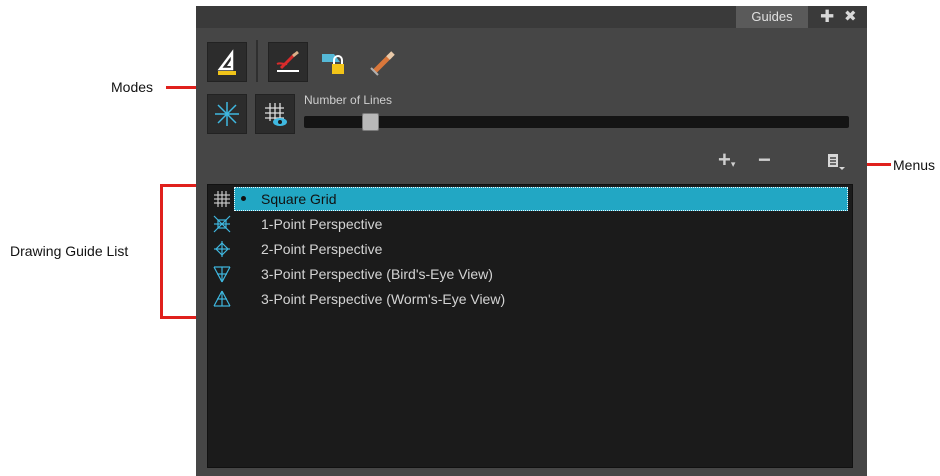  I want to click on set-square-ruler-icon, so click(226, 62).